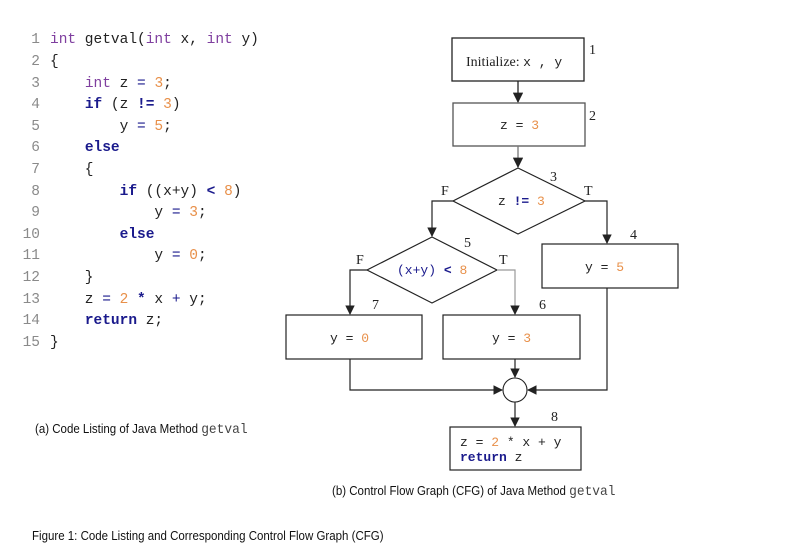 The height and width of the screenshot is (560, 802). What do you see at coordinates (598, 222) in the screenshot?
I see `edge-3-4-true` at bounding box center [598, 222].